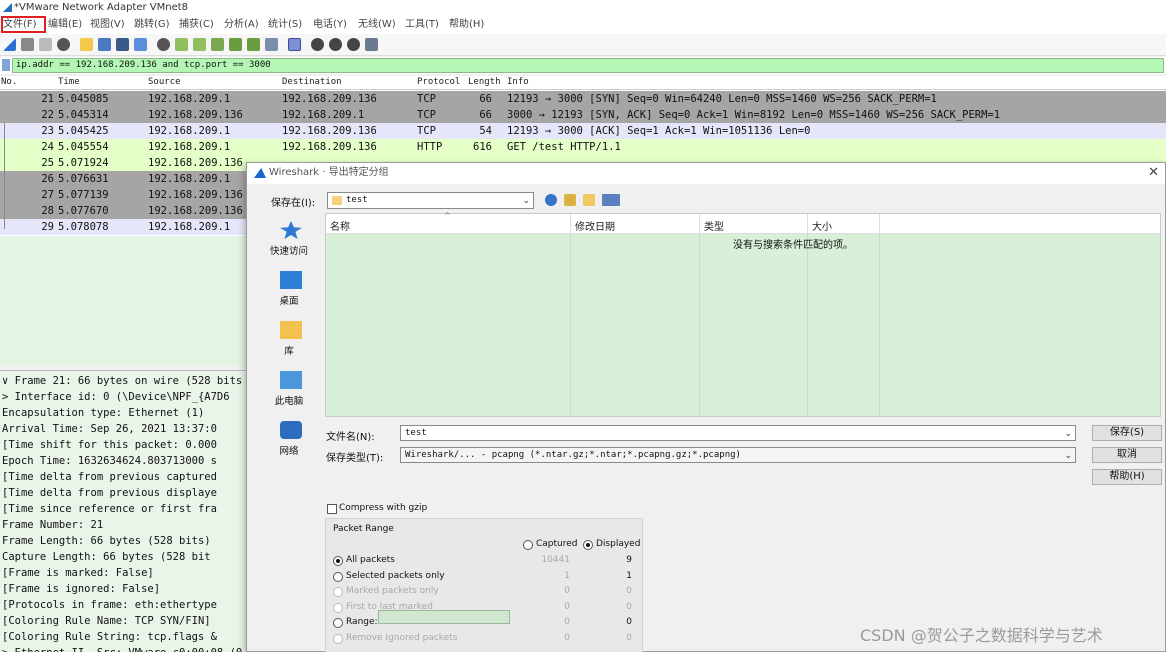 The height and width of the screenshot is (652, 1166). I want to click on menu-go: 跳转(G), so click(152, 25).